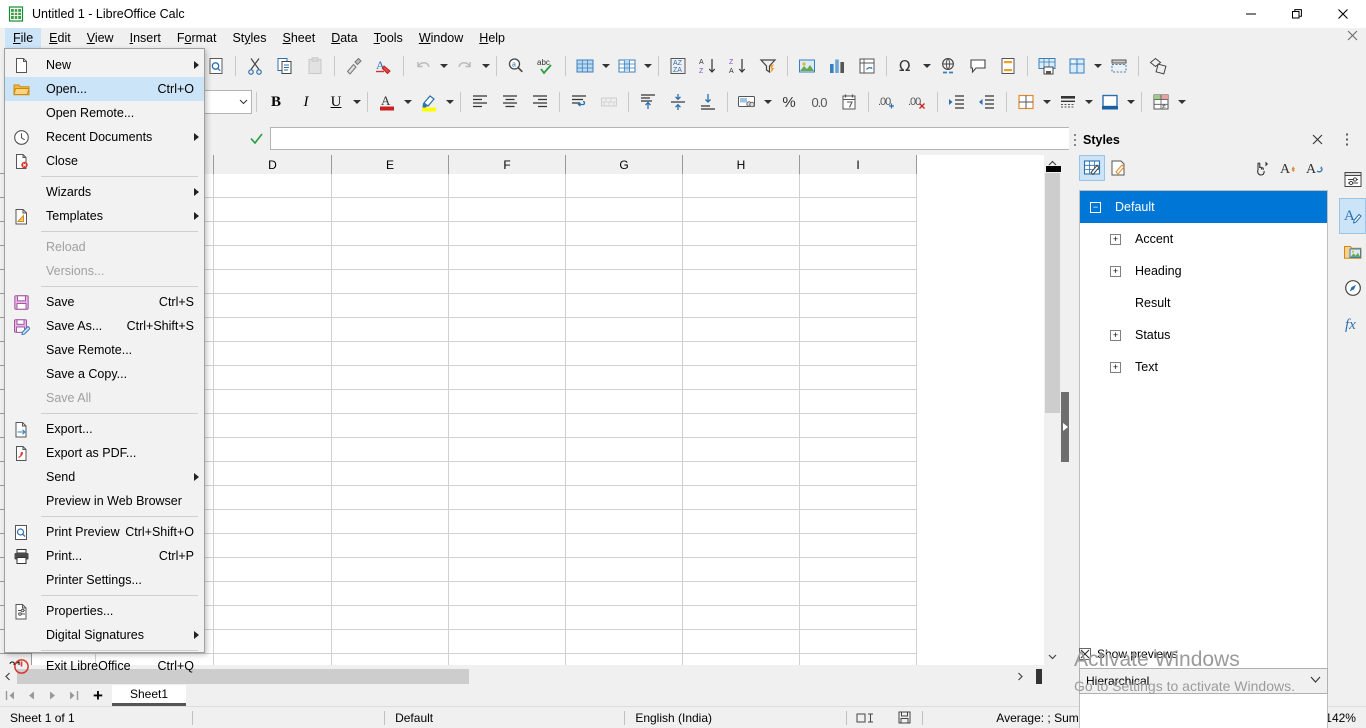 This screenshot has height=728, width=1366. I want to click on sidebar-show-hide-handle, so click(1065, 427).